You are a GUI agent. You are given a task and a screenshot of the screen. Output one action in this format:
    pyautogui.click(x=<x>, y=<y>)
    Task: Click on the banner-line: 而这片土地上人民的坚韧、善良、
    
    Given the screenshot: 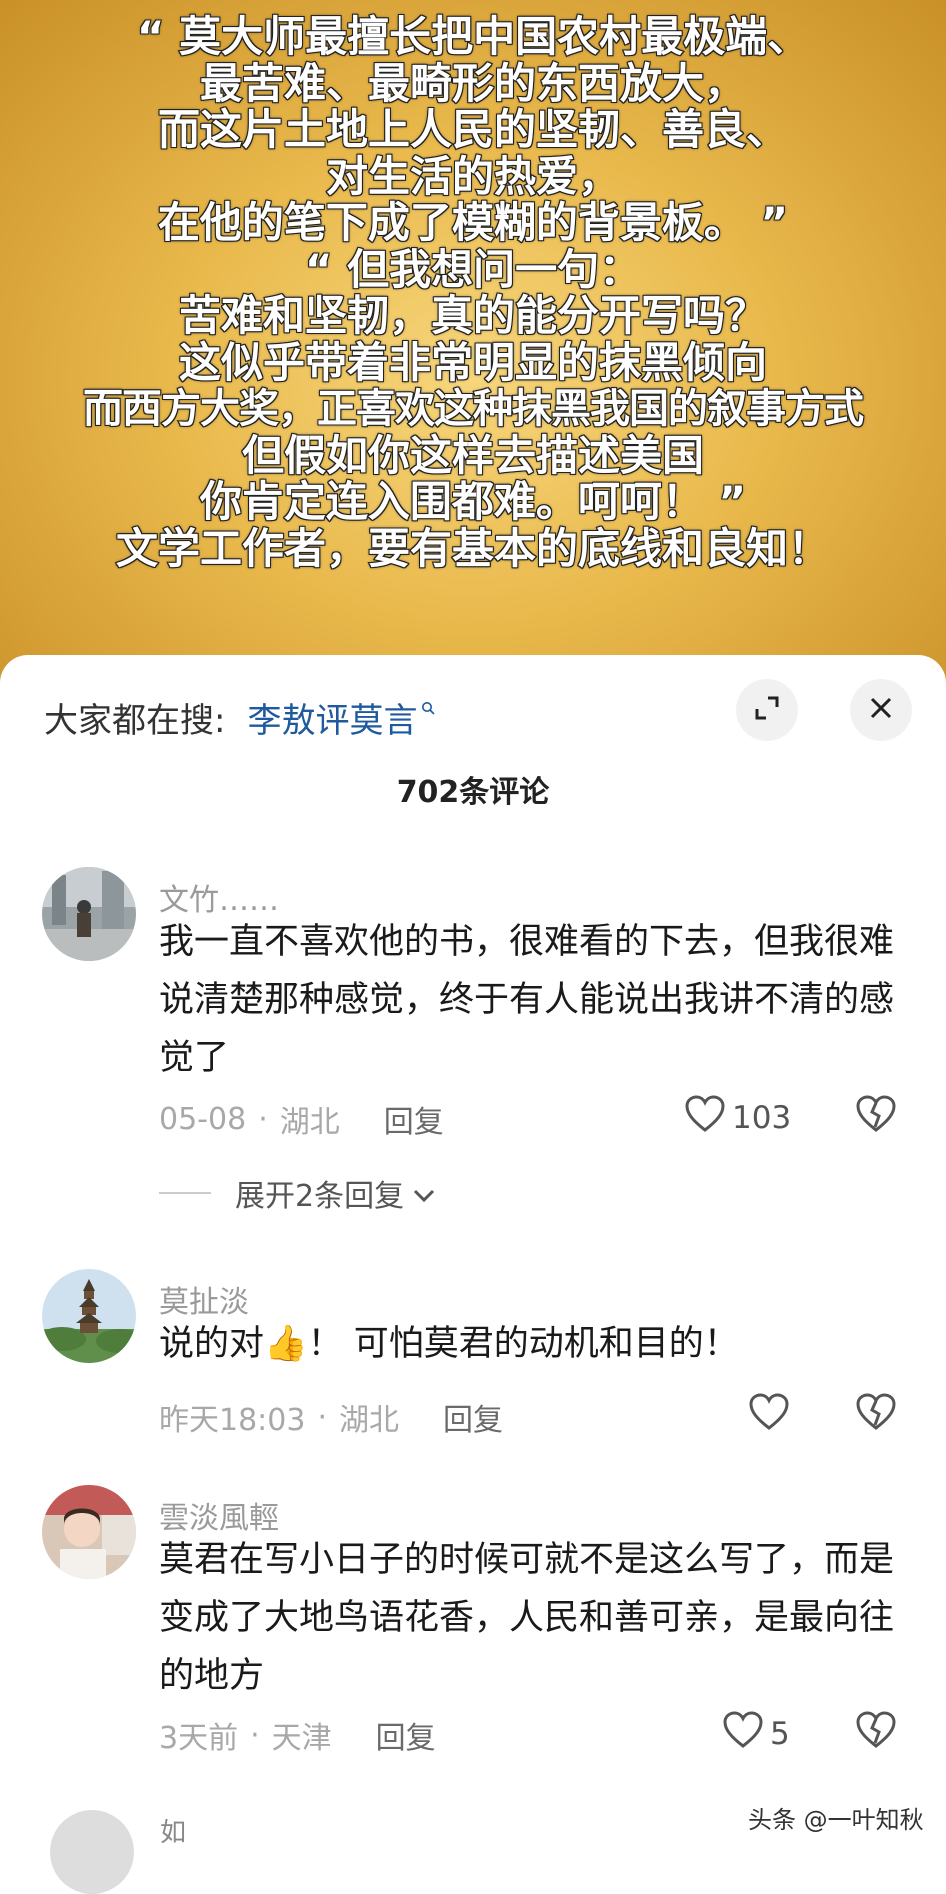 What is the action you would take?
    pyautogui.click(x=473, y=129)
    